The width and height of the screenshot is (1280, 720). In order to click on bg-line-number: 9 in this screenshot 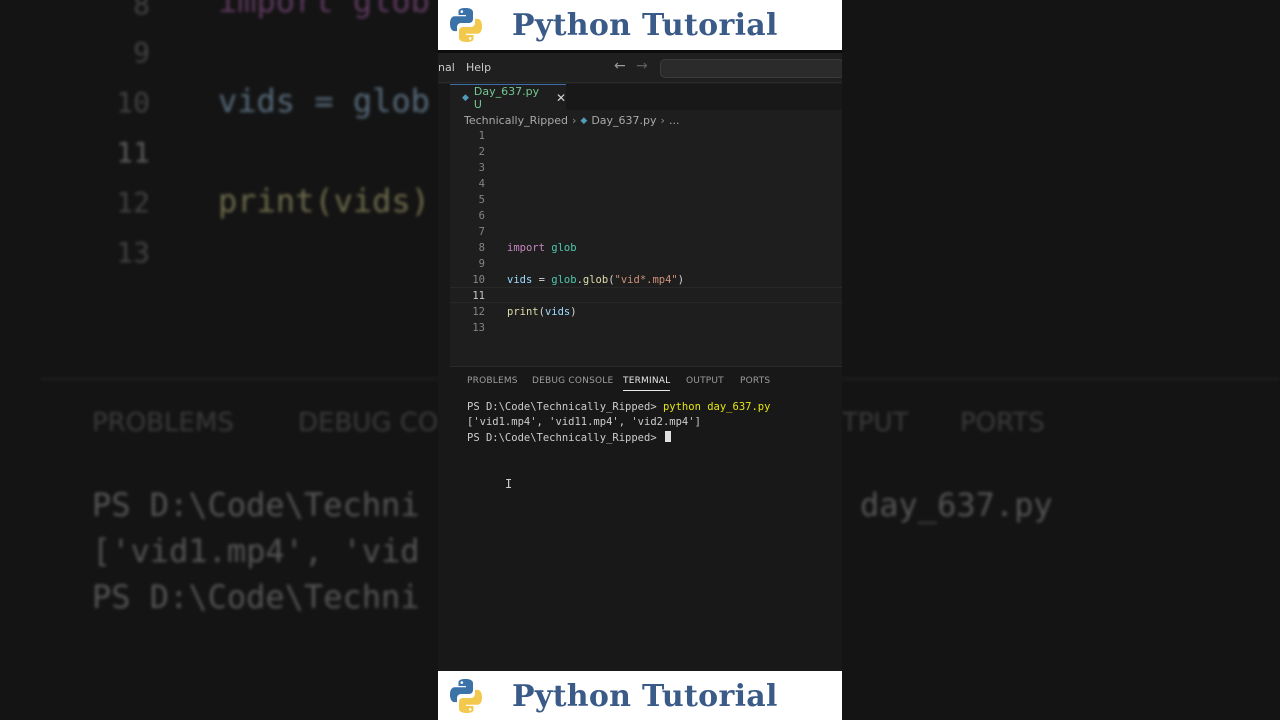, I will do `click(141, 52)`.